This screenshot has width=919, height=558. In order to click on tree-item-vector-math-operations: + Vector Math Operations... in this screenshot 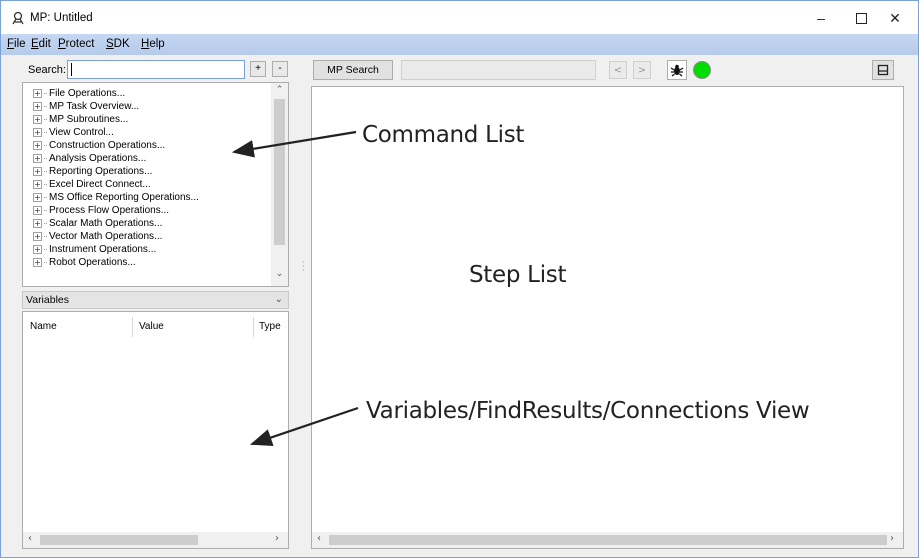, I will do `click(97, 236)`.